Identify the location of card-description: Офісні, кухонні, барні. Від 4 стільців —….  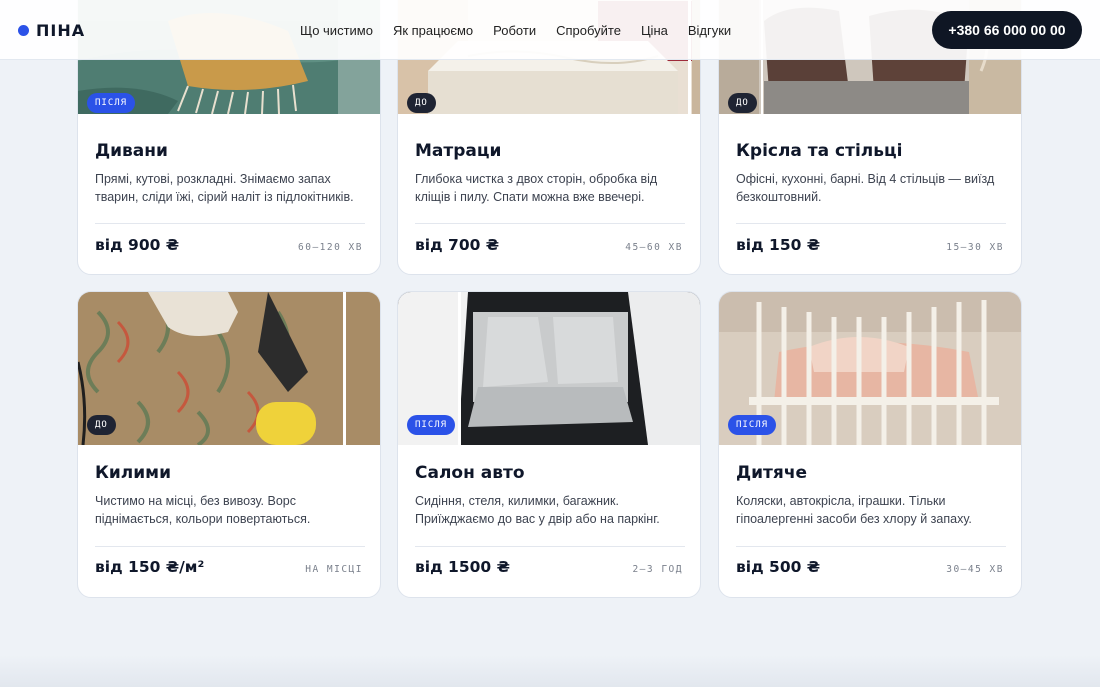
(865, 188).